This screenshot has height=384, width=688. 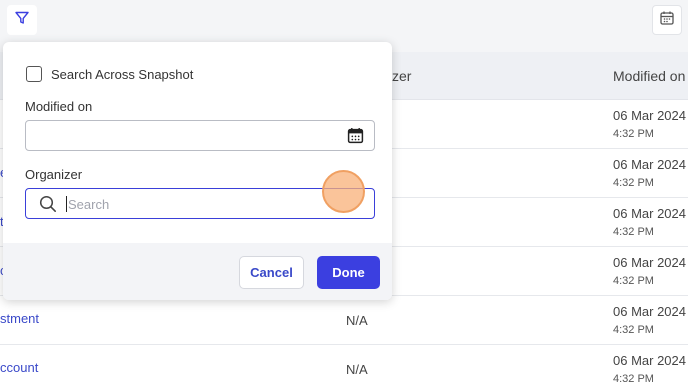 What do you see at coordinates (122, 74) in the screenshot?
I see `search-across-snapshot-label: Search Across Snapshot` at bounding box center [122, 74].